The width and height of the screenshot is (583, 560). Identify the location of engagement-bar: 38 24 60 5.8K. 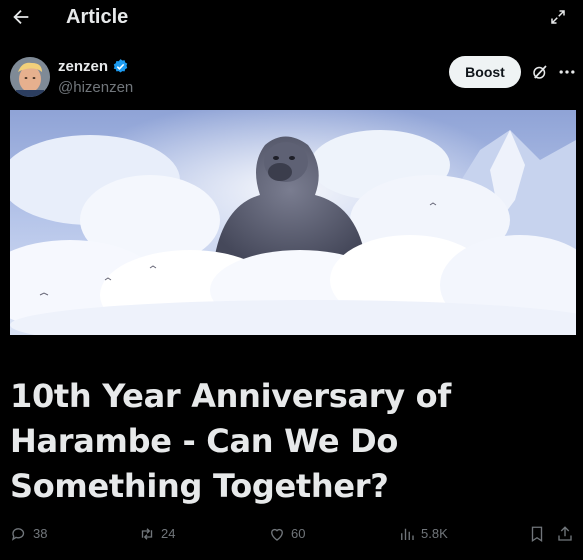
(291, 534).